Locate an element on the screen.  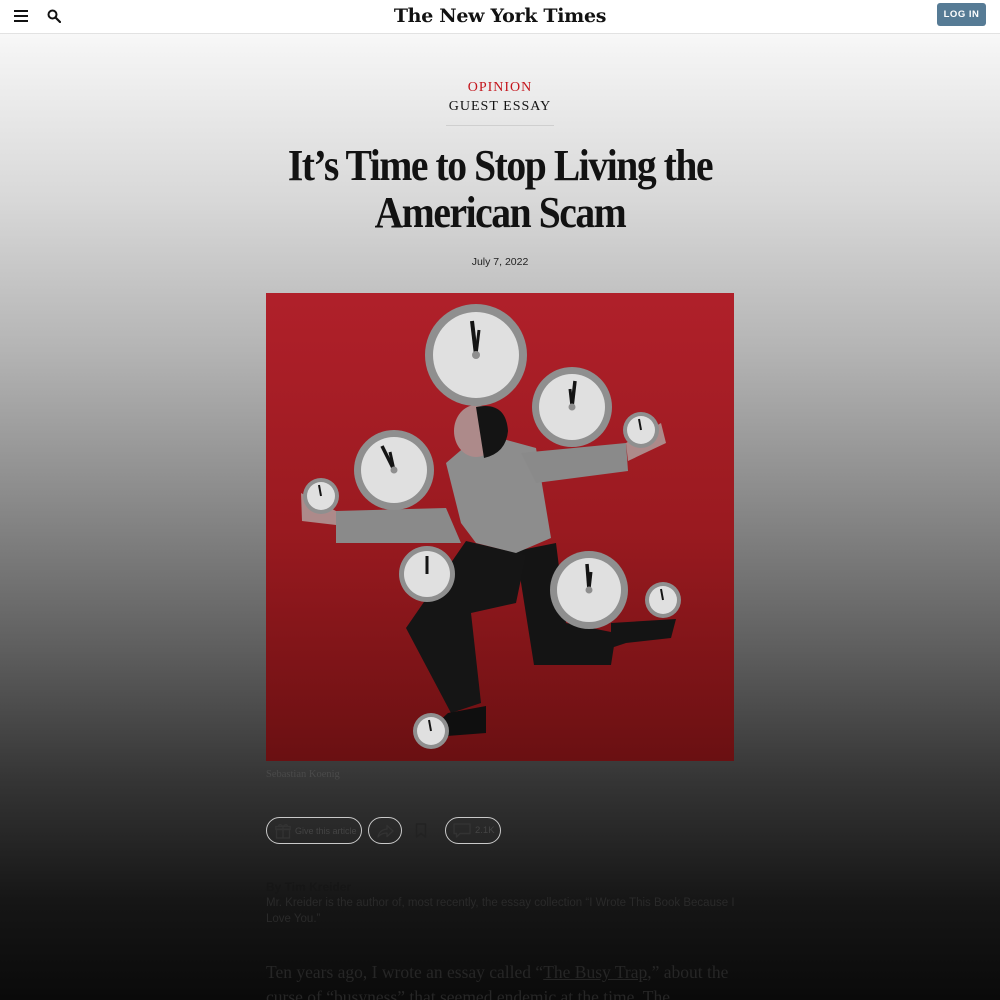
author-byline: By Tim Kreider is located at coordinates (308, 887).